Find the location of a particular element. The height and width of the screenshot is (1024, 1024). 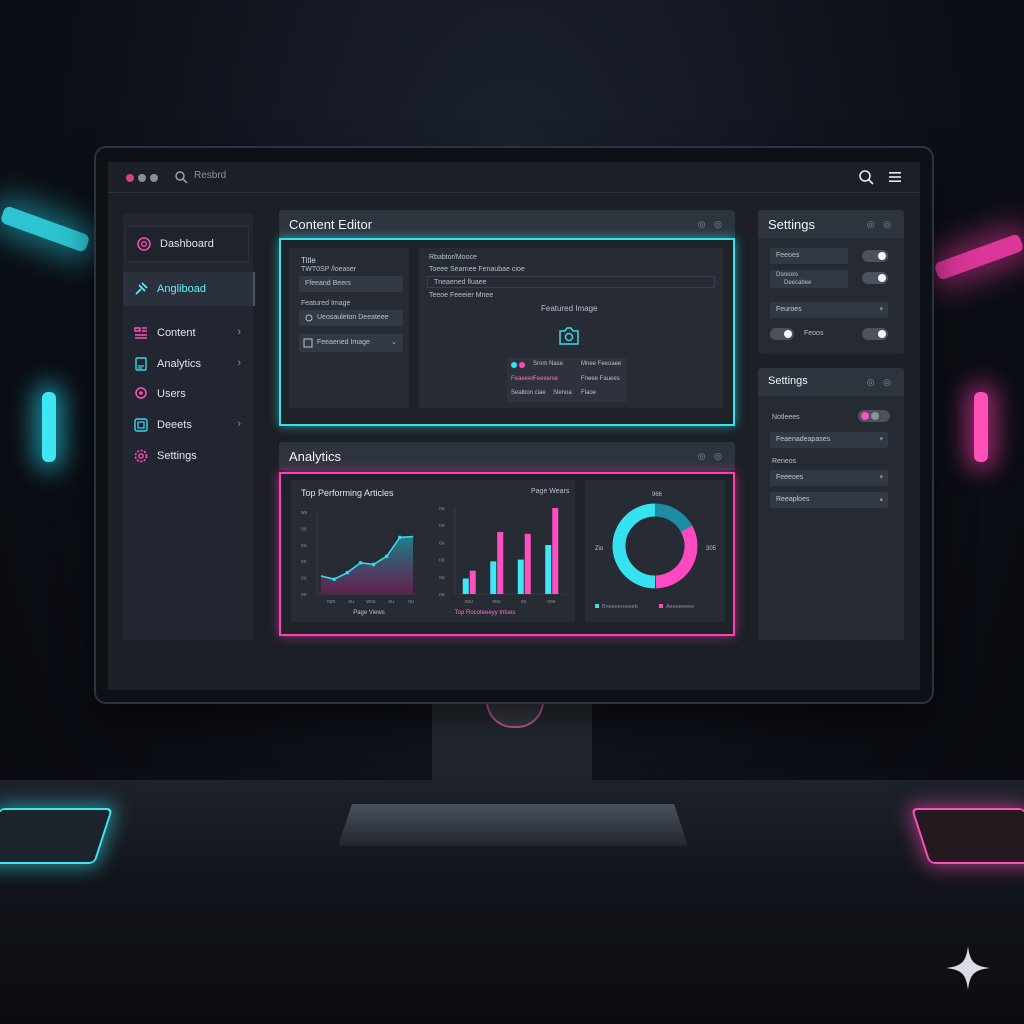

title-label: Title is located at coordinates (308, 260).